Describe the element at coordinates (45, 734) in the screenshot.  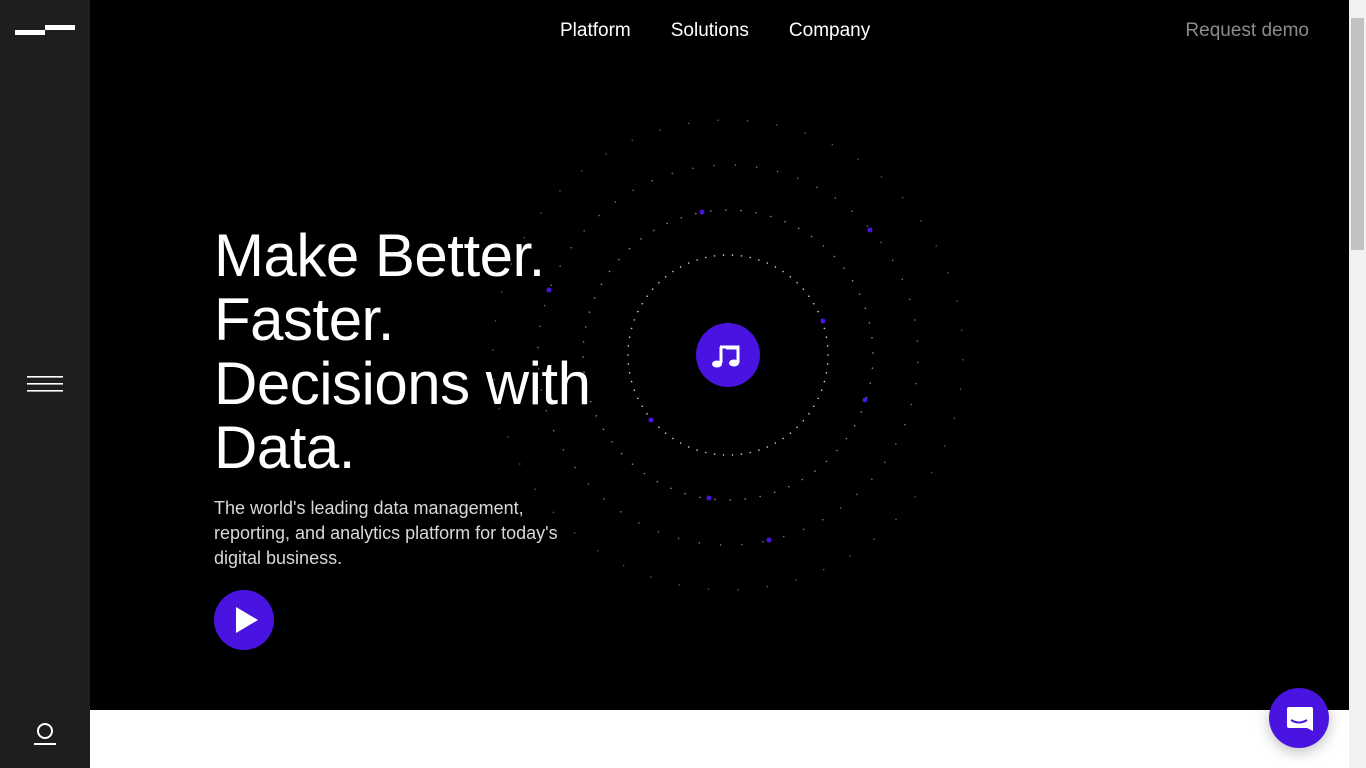
I see `user-icon` at that location.